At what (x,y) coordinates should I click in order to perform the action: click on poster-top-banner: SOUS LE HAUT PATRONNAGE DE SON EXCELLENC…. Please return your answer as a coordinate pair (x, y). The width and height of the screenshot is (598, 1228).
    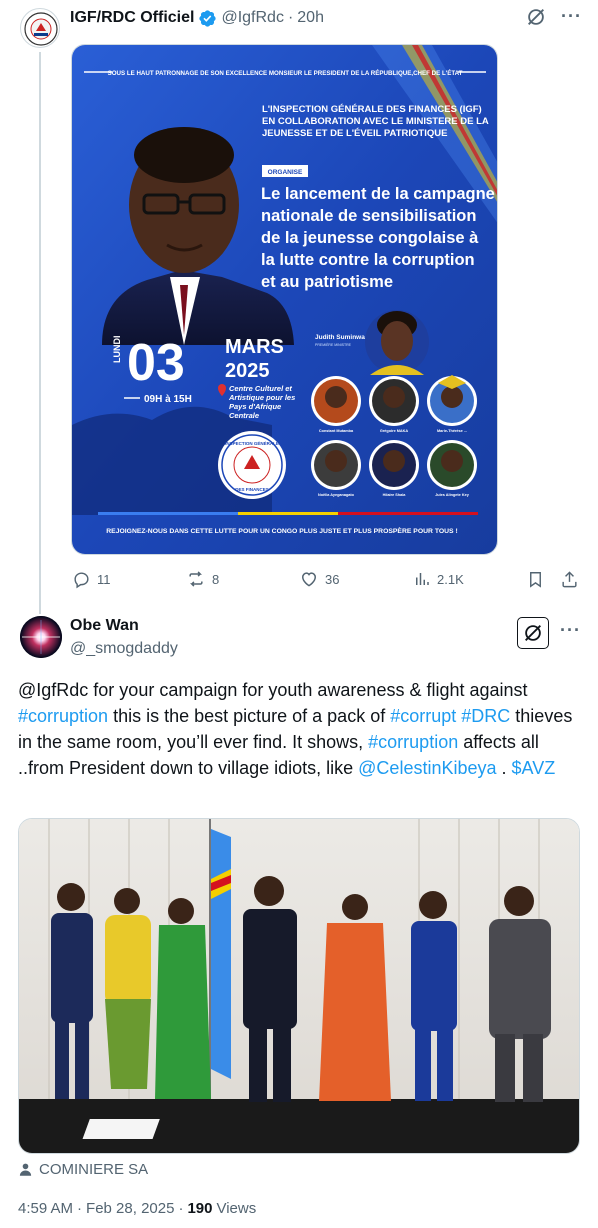
    Looking at the image, I should click on (285, 73).